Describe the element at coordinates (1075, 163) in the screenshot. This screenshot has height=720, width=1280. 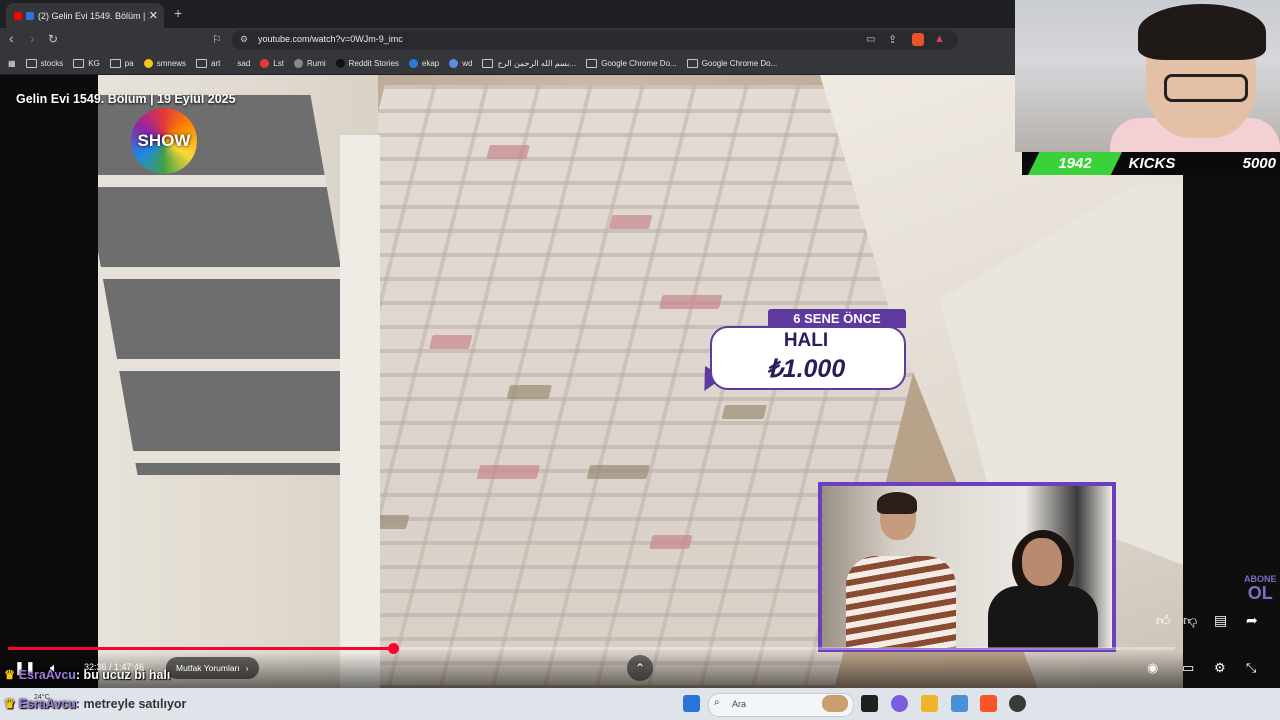
I see `score-left: 1942` at that location.